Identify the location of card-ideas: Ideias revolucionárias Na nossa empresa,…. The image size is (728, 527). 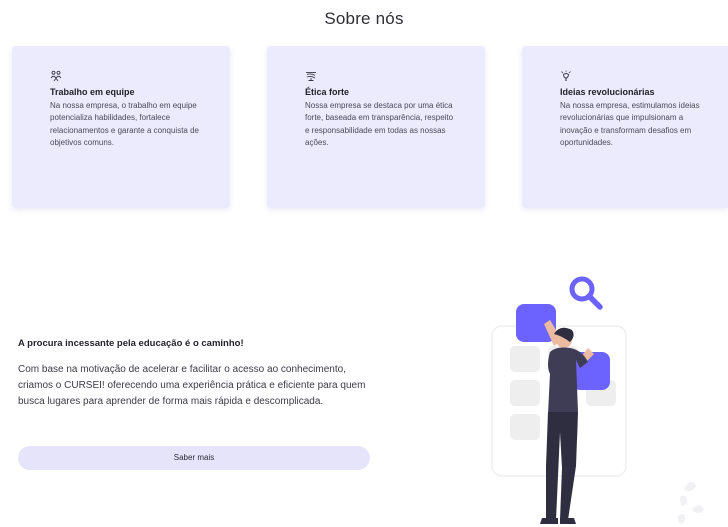
(625, 127).